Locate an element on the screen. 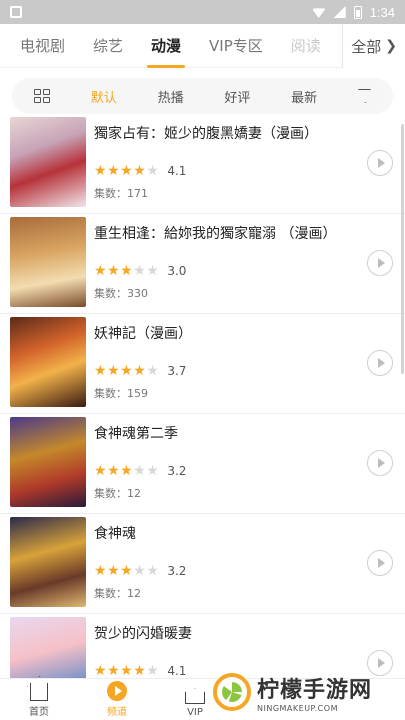 The image size is (405, 720). item-title: 重生相逢：給妳我的獨家寵溺 （漫画） is located at coordinates (249, 233).